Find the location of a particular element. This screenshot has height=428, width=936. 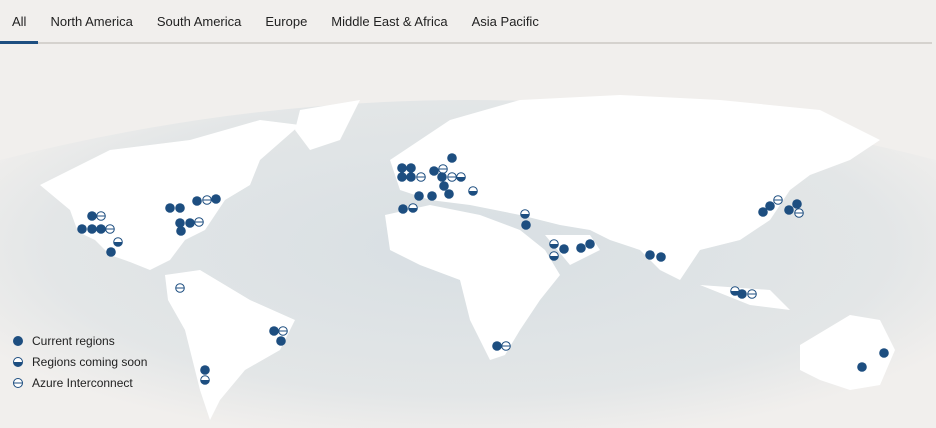

tab-europe: Europe is located at coordinates (286, 21).